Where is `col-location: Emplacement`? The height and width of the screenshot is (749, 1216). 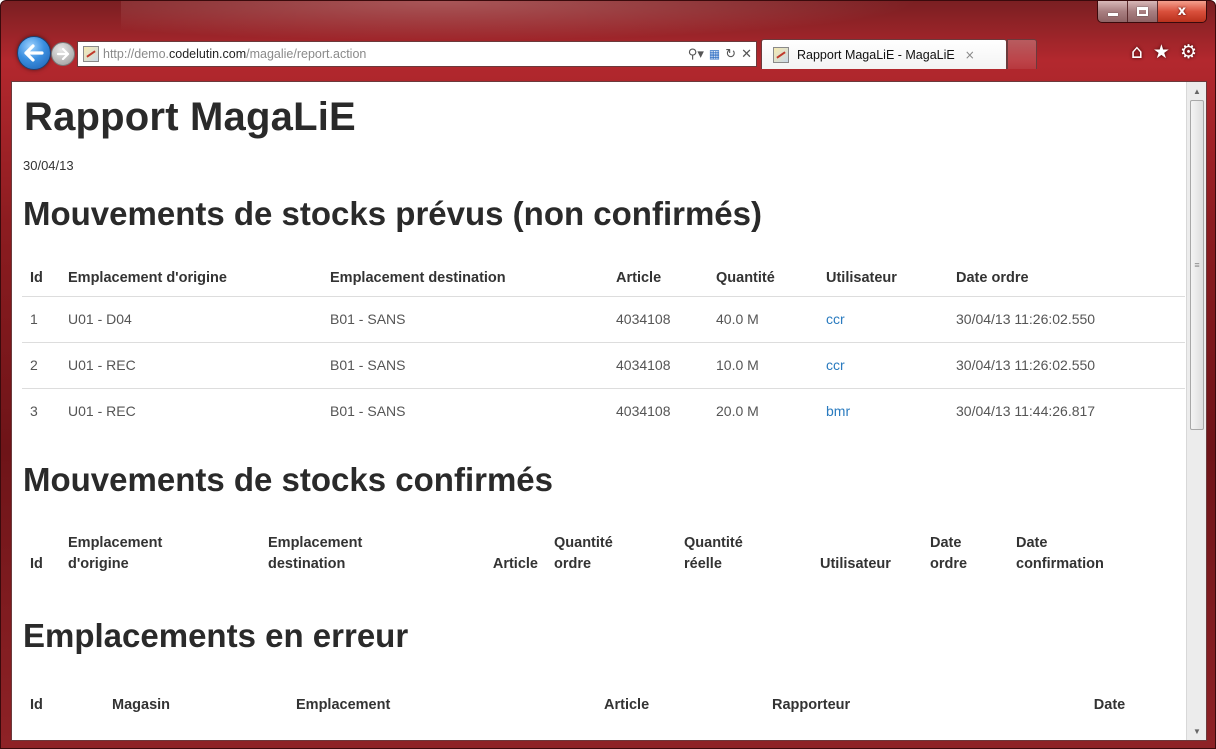 col-location: Emplacement is located at coordinates (343, 705).